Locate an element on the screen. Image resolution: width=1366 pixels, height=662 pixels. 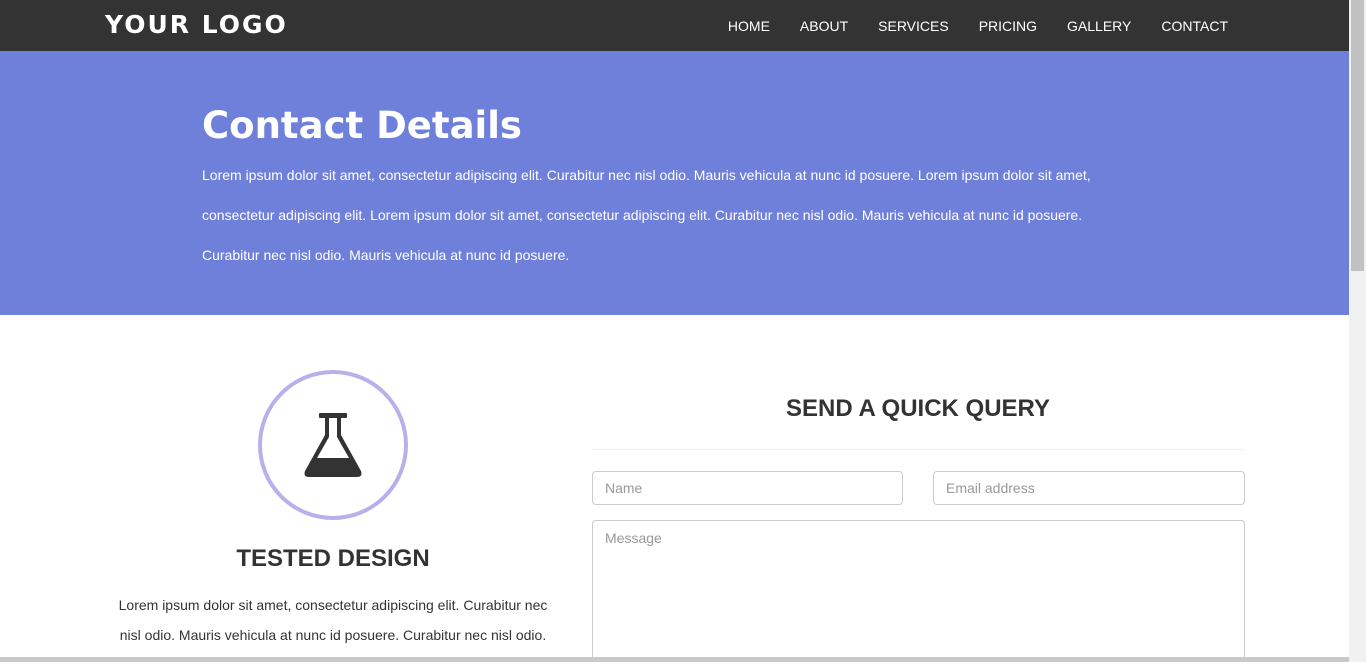
feature-icon-circle is located at coordinates (333, 445).